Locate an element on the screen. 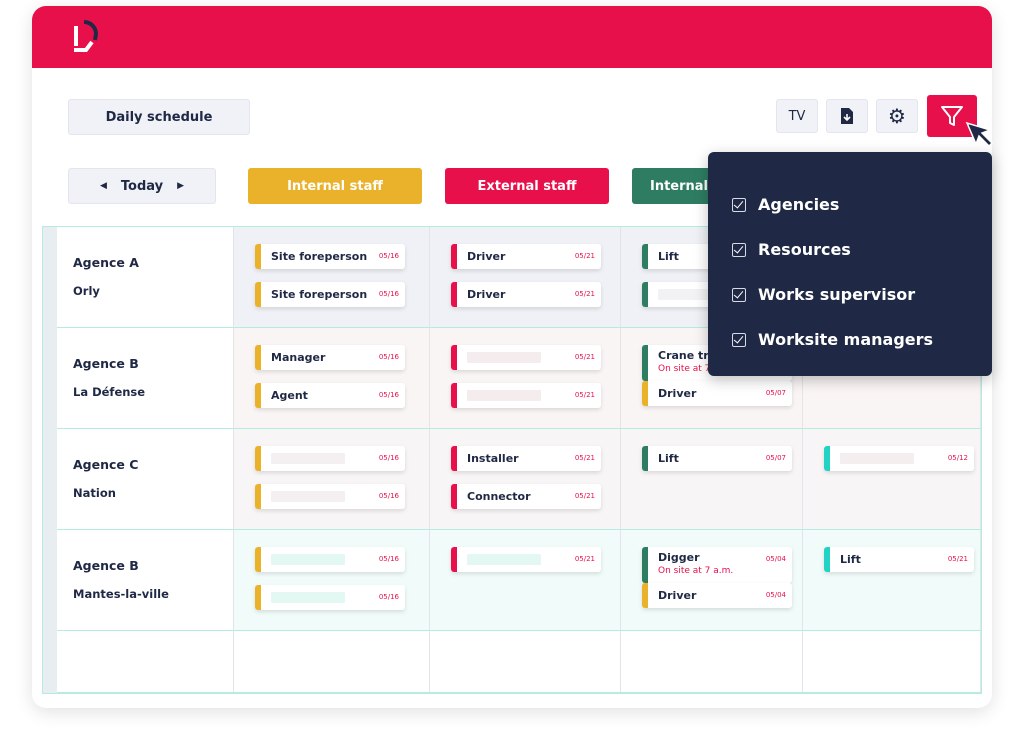 This screenshot has height=744, width=1024. event-card: 05/12 is located at coordinates (899, 458).